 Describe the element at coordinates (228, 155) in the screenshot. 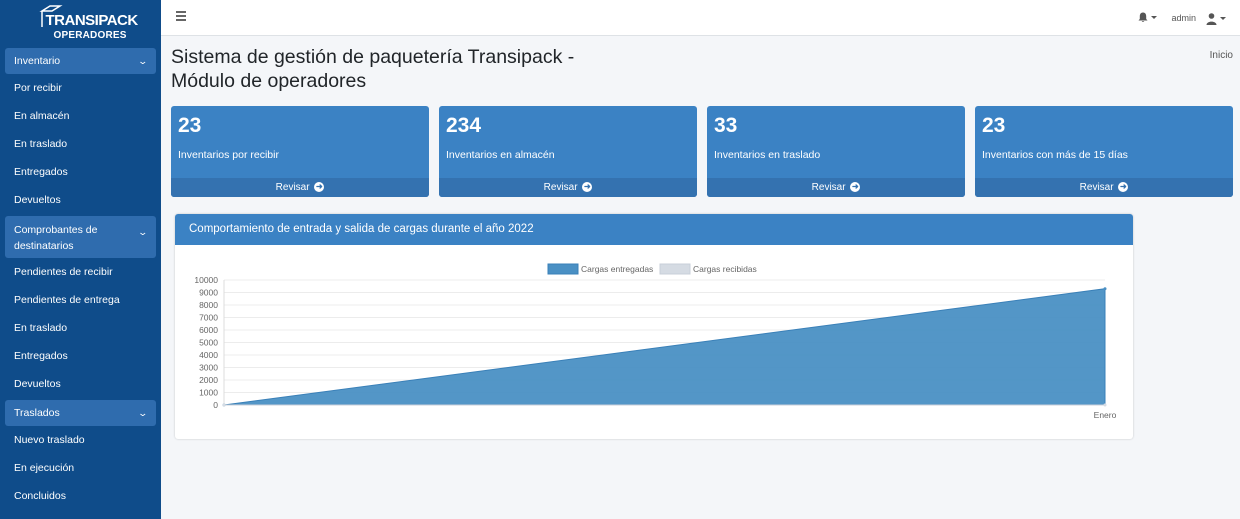

I see `stat-label: Inventarios por recibir` at that location.